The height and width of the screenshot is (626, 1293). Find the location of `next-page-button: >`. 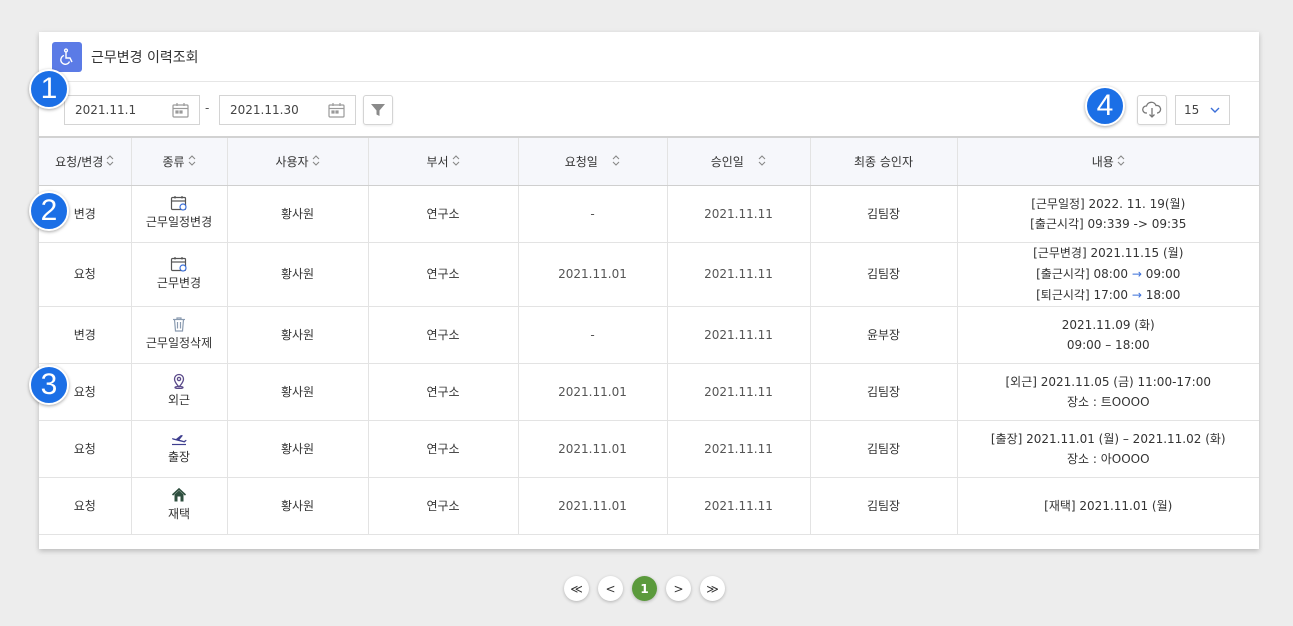

next-page-button: > is located at coordinates (678, 588).